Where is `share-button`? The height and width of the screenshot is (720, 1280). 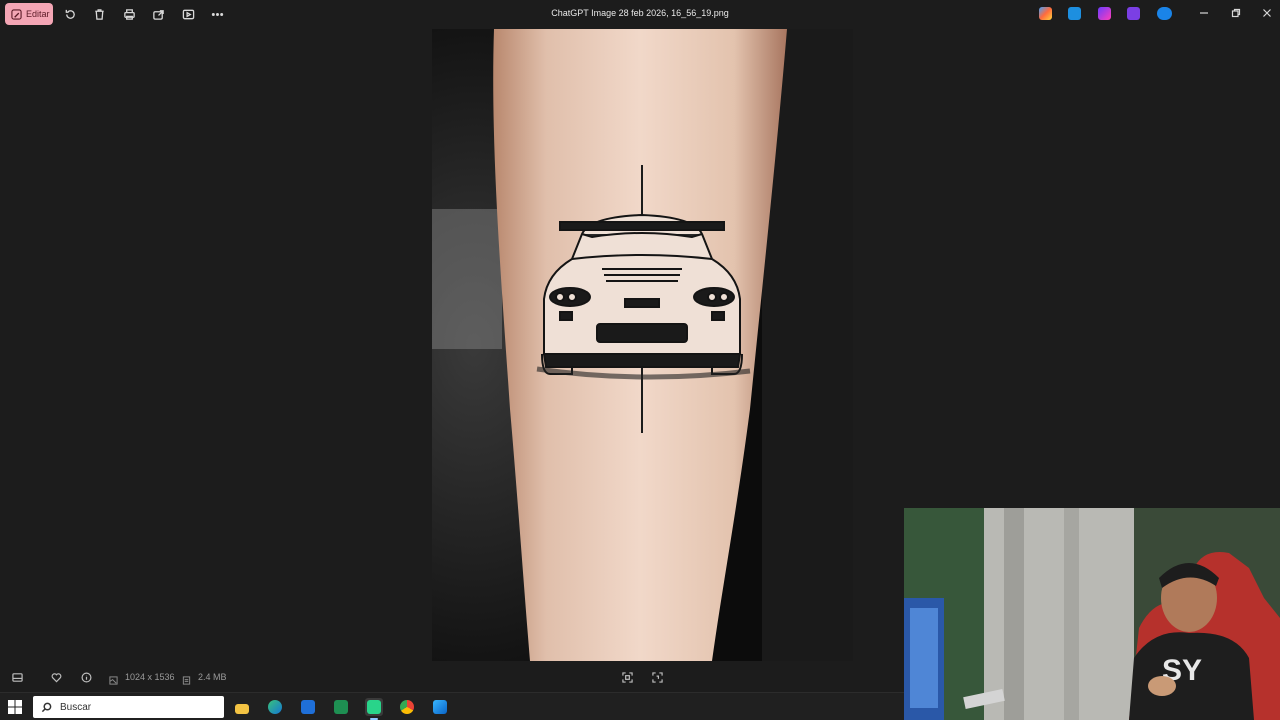 share-button is located at coordinates (158, 14).